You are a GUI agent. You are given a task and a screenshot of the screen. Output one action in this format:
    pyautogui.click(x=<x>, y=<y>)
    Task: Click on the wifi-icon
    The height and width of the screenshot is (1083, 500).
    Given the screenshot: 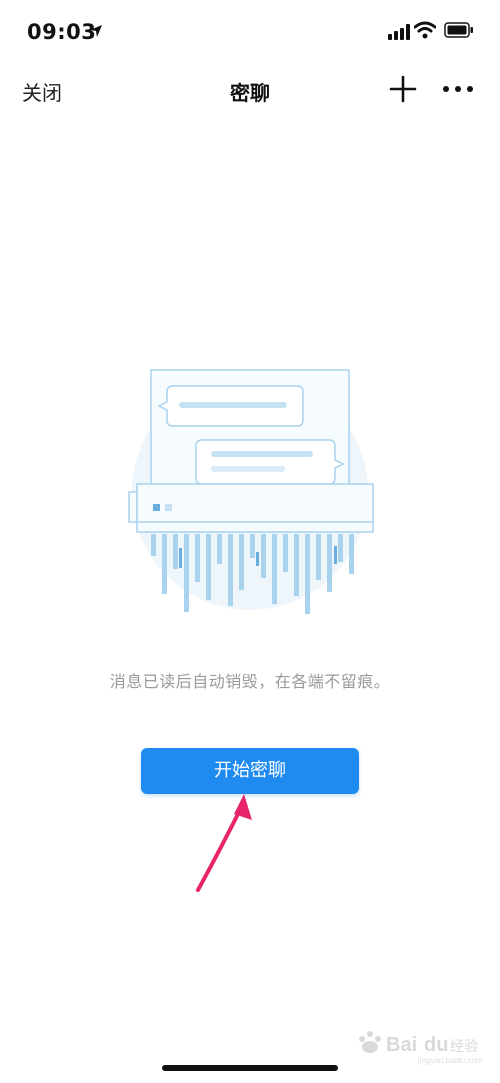 What is the action you would take?
    pyautogui.click(x=425, y=30)
    